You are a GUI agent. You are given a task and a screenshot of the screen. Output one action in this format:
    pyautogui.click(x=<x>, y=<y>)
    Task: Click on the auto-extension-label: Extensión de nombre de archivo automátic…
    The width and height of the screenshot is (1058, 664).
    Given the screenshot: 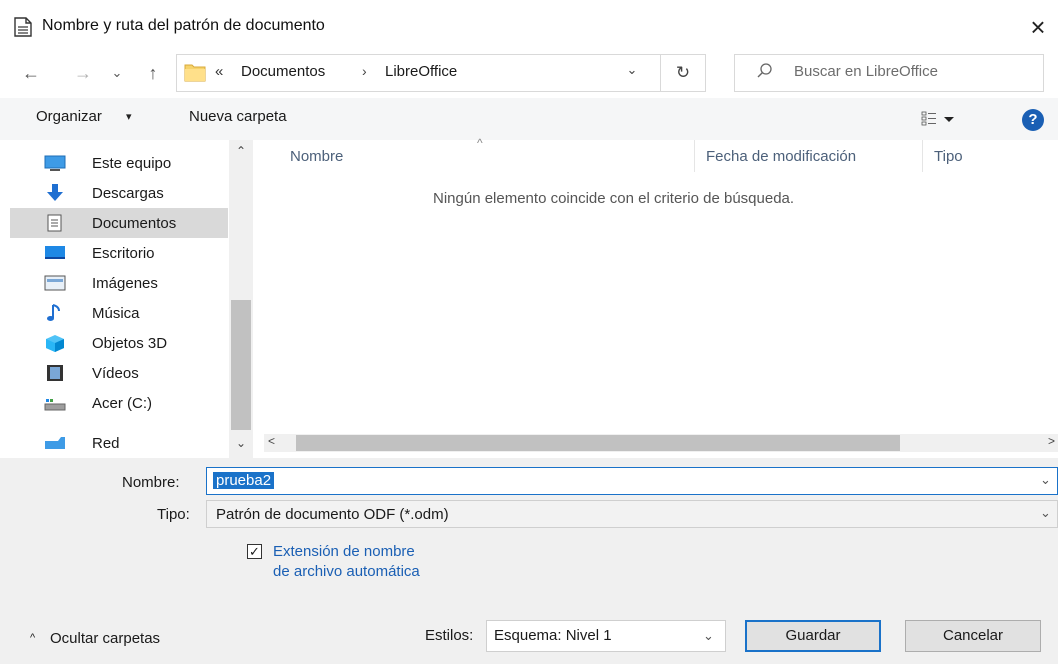 What is the action you would take?
    pyautogui.click(x=346, y=562)
    